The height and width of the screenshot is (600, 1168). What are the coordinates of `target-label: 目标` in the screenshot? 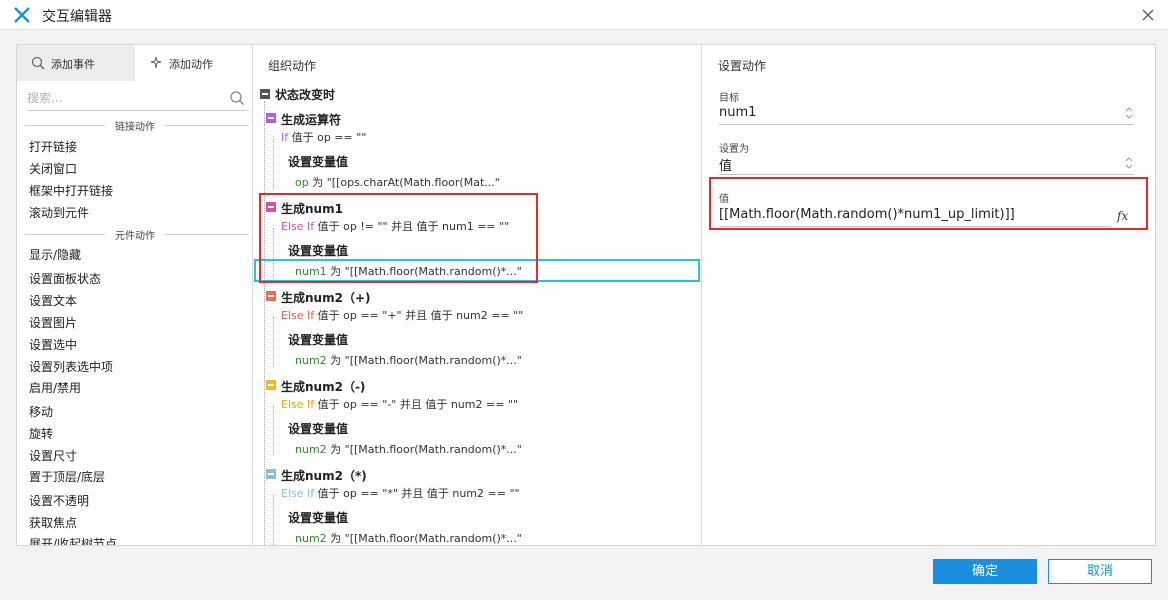 It's located at (729, 98).